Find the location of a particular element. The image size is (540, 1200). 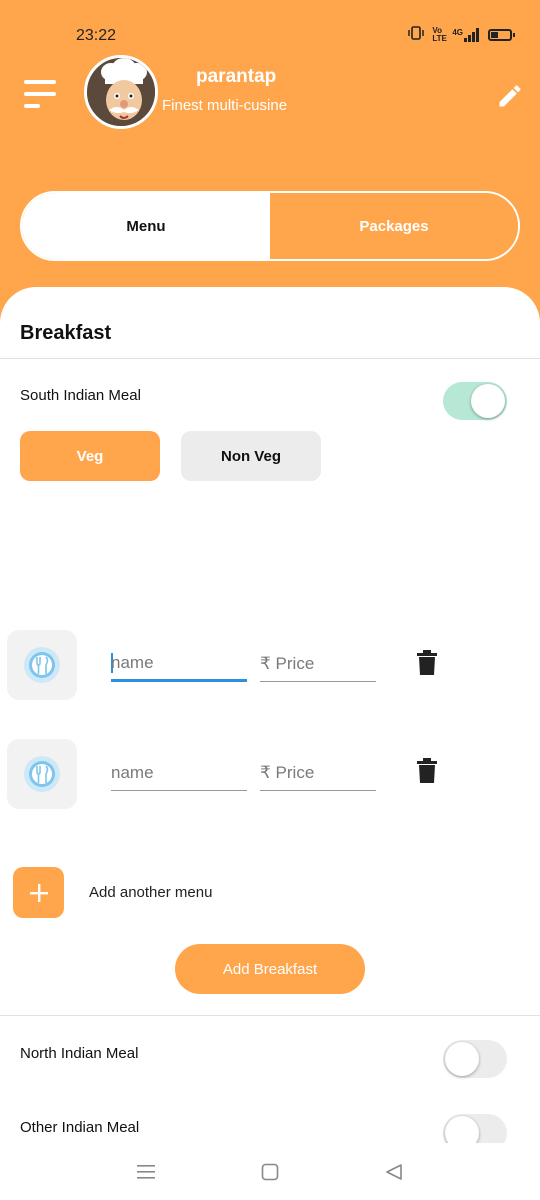

recents-button is located at coordinates (146, 1172).